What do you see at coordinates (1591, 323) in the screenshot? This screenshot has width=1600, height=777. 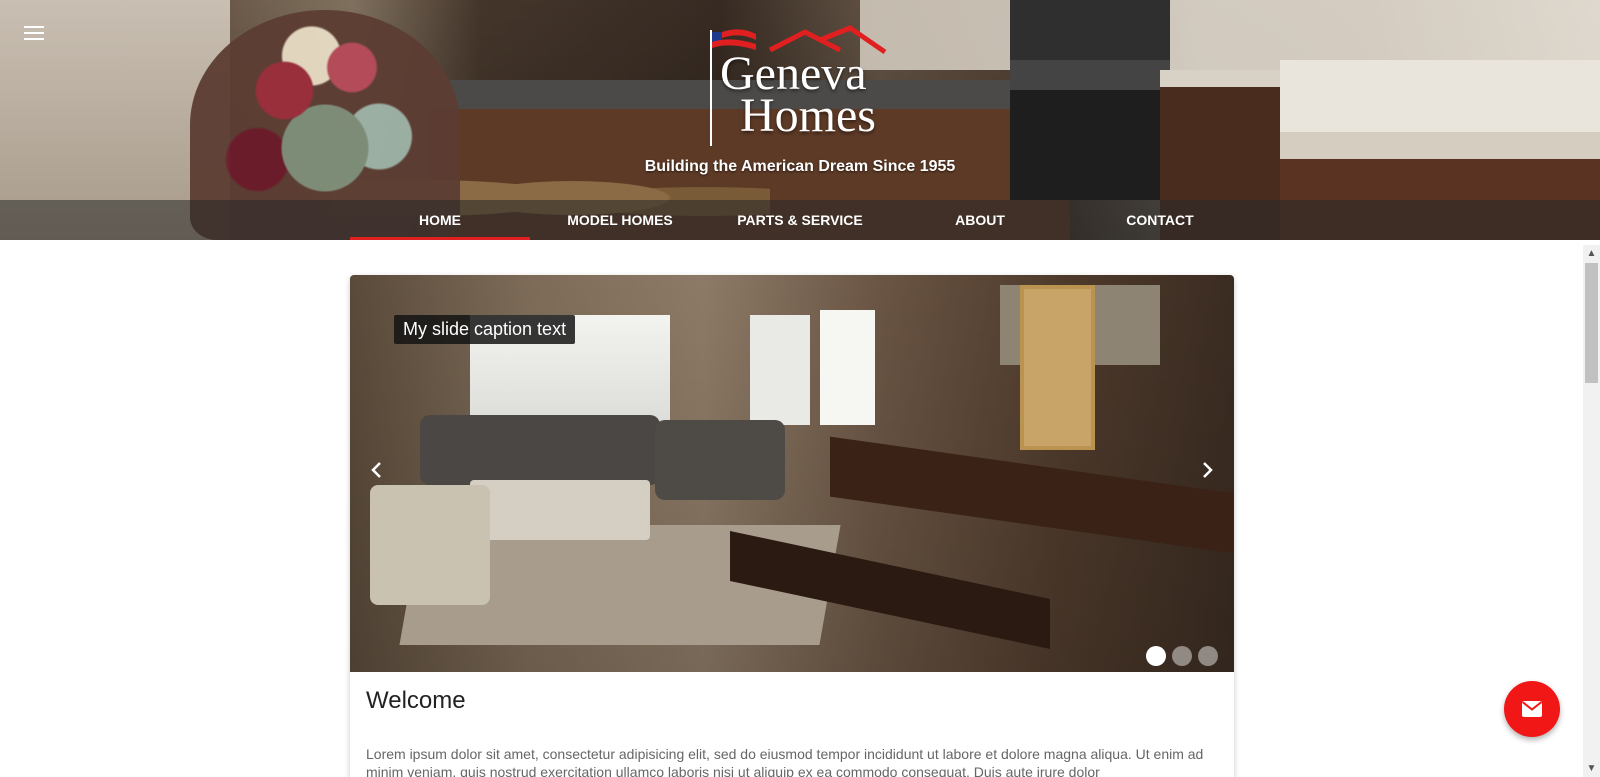 I see `scroll-thumb` at bounding box center [1591, 323].